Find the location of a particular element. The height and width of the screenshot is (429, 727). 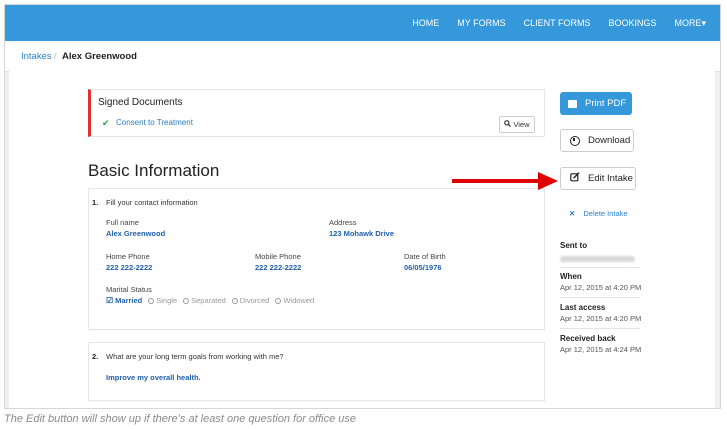

nav-client-forms: CLIENT FORMS is located at coordinates (557, 23).